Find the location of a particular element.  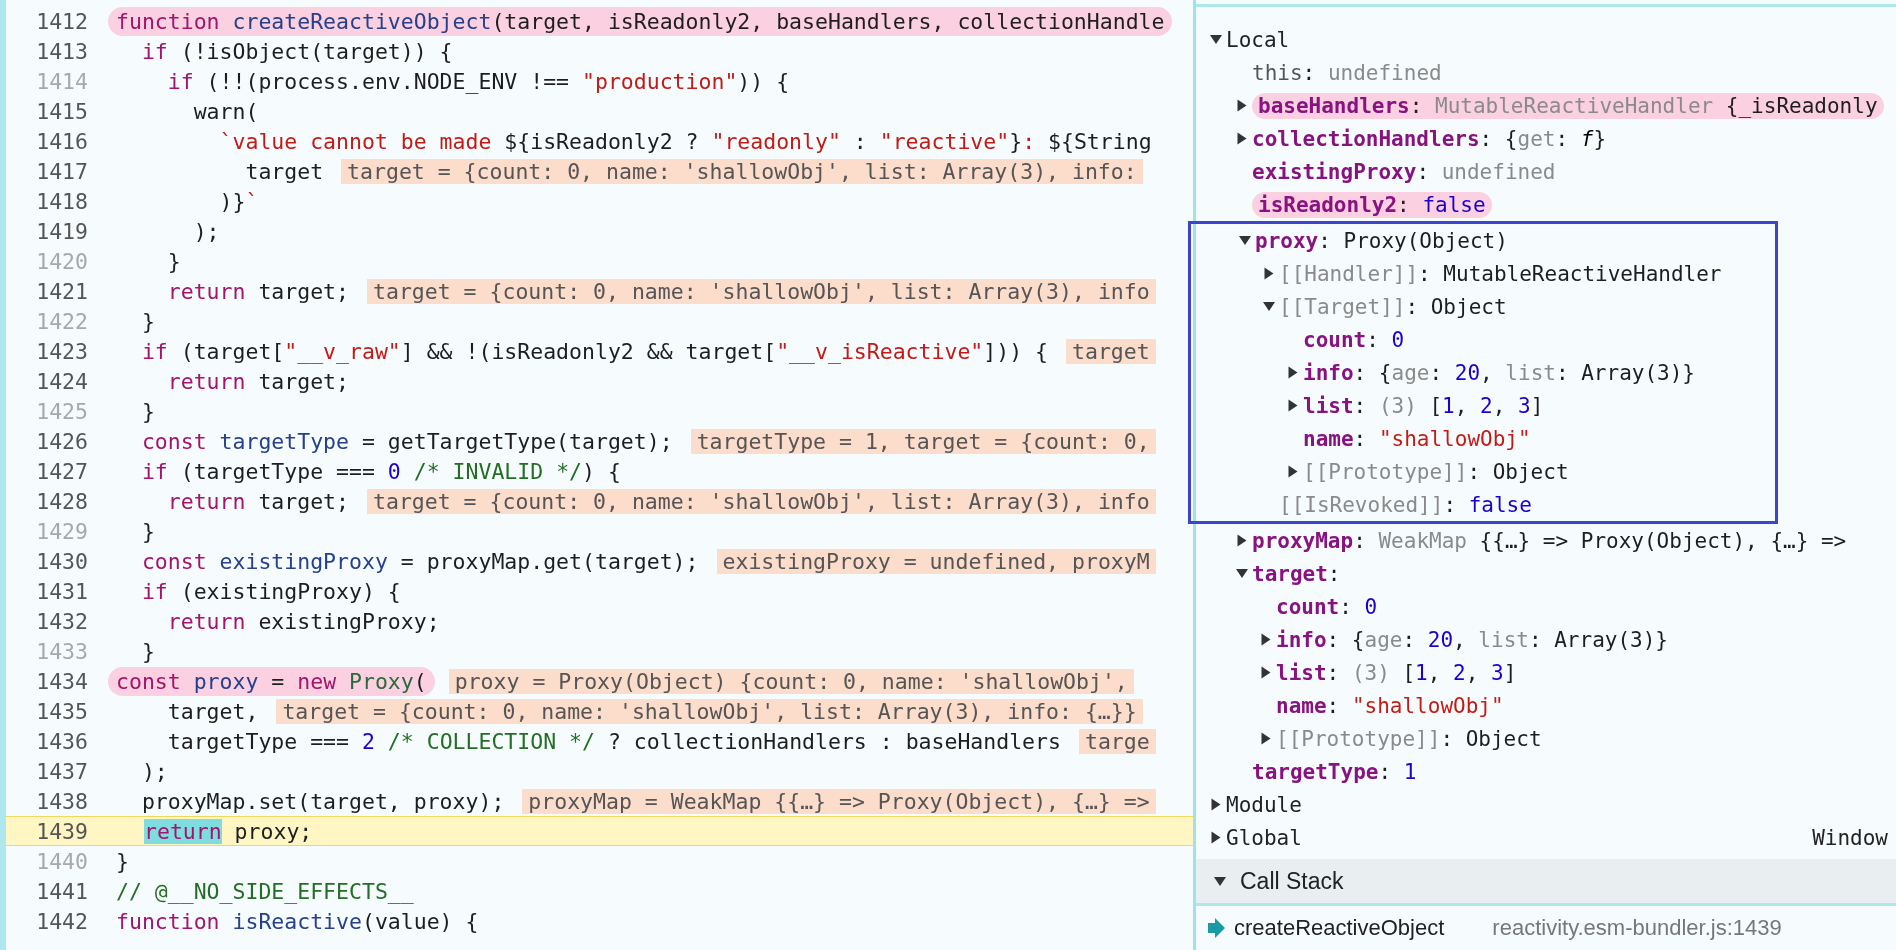

inline-value: target = {count: 0, name: 'shallowObj', list: Array(3), info is located at coordinates (761, 501).